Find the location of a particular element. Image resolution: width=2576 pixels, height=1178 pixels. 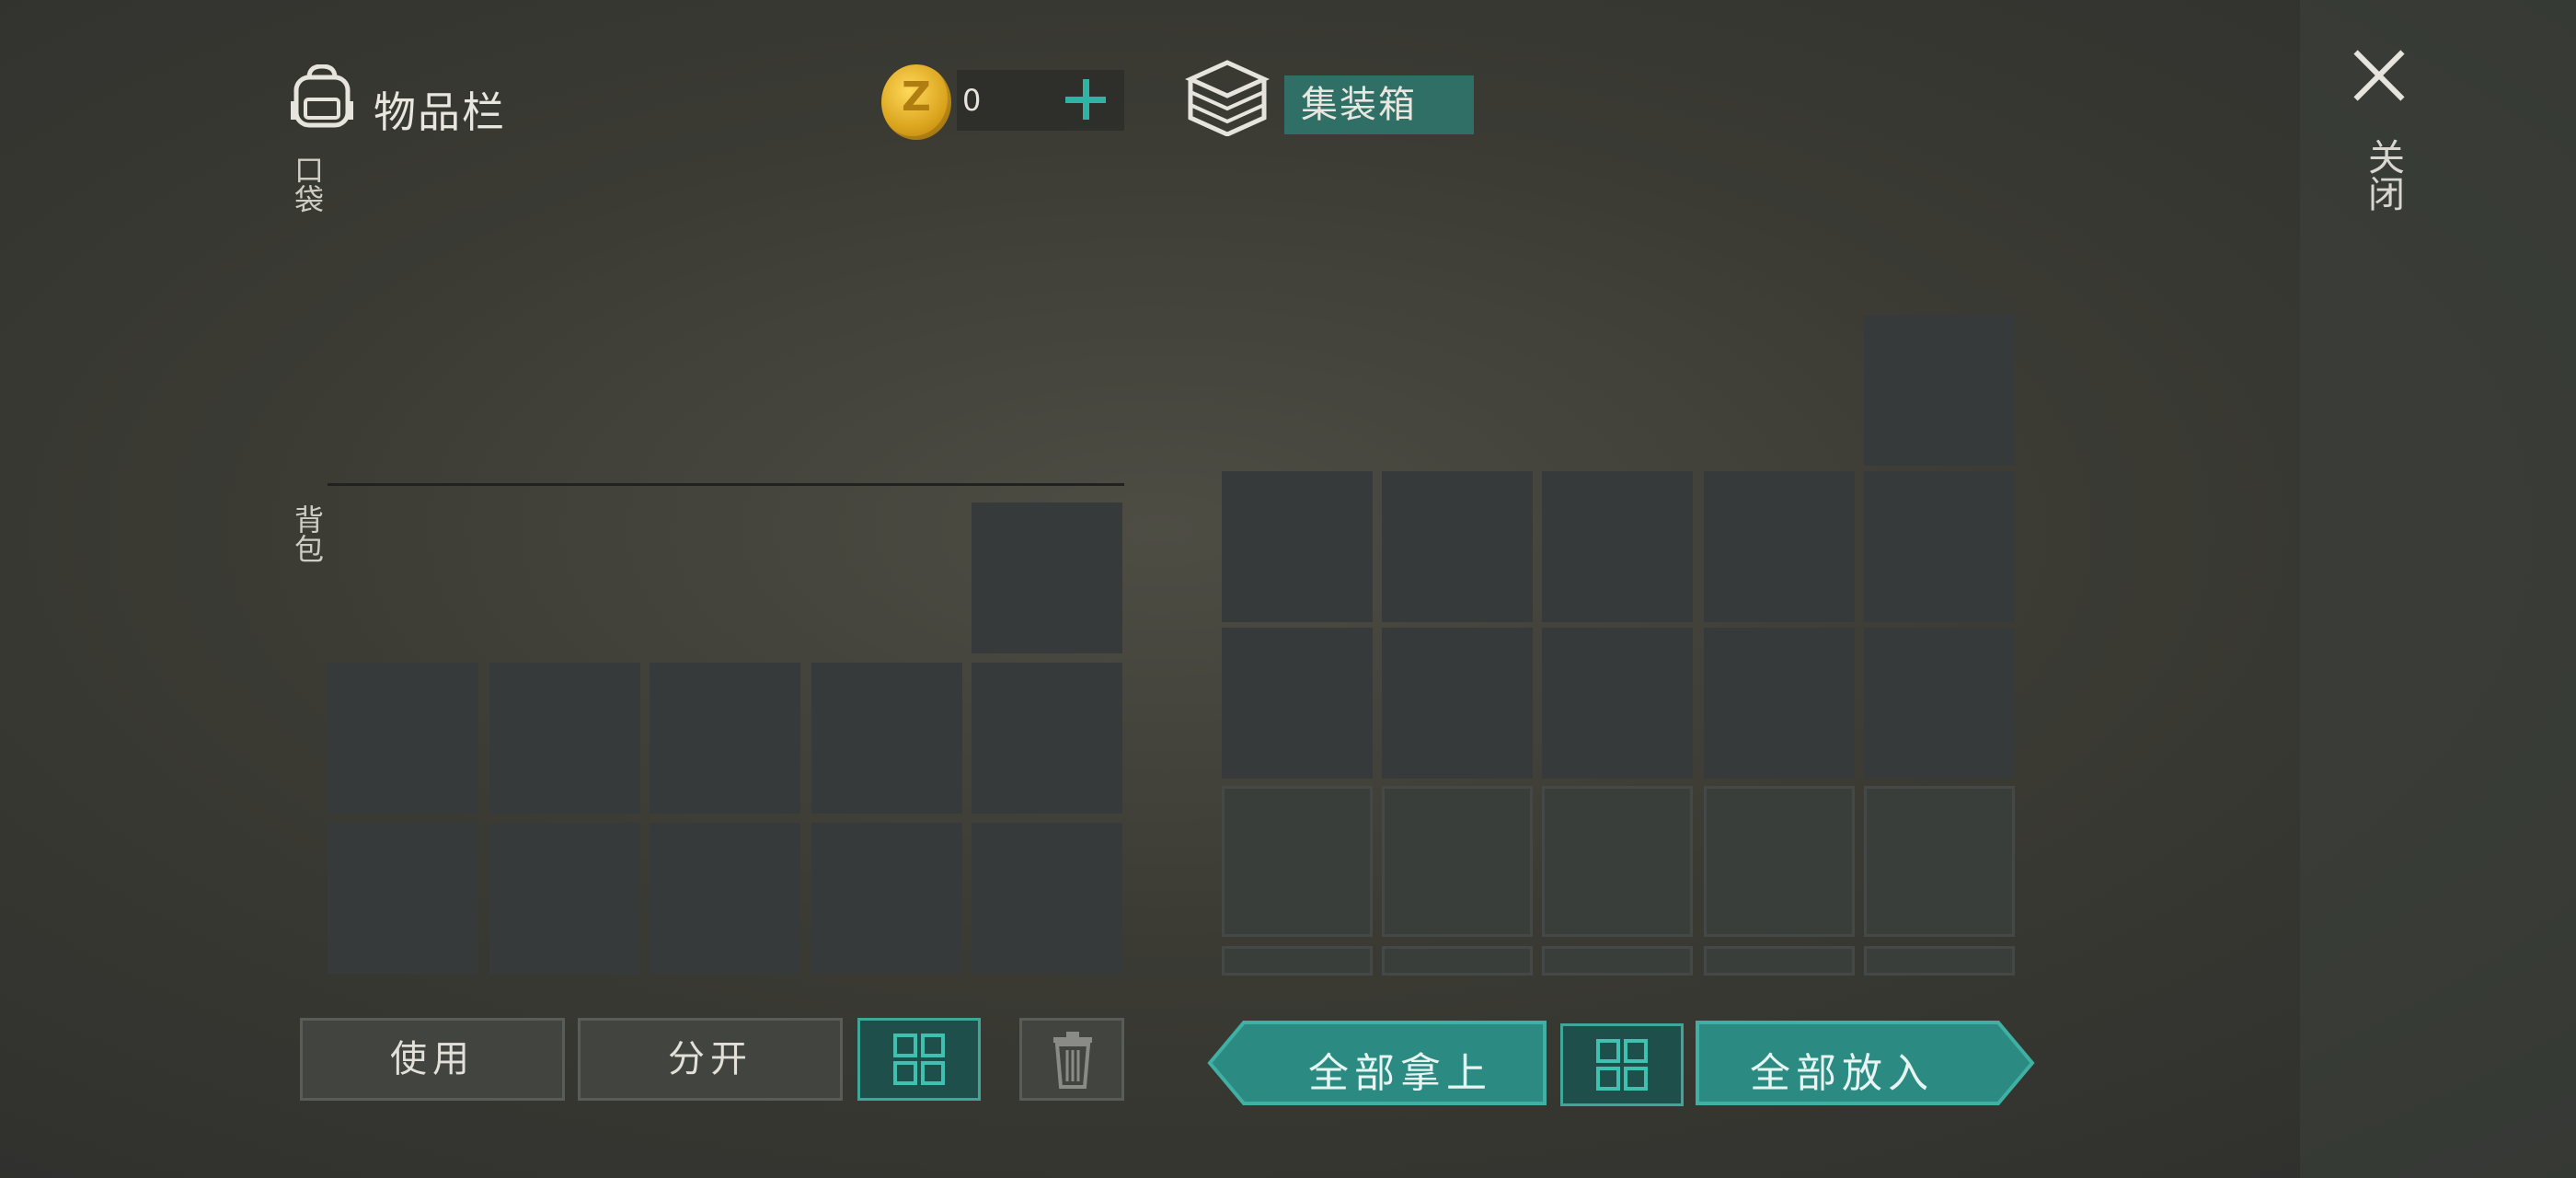

use-button: 使用 is located at coordinates (432, 1059).